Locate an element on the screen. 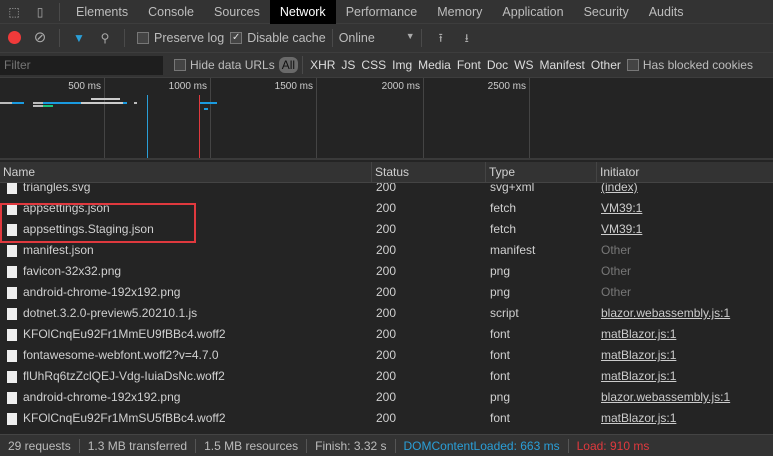 Image resolution: width=773 pixels, height=456 pixels. chevron-down-icon: ▼ is located at coordinates (410, 36).